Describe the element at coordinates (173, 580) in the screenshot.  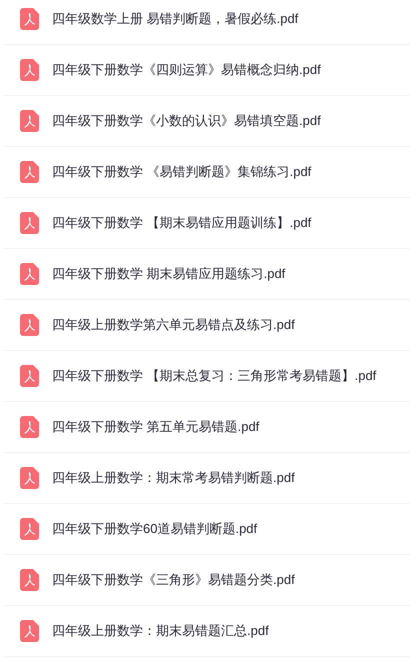
I see `file-name: 四年级下册数学《三角形》易错题分类.pdf` at that location.